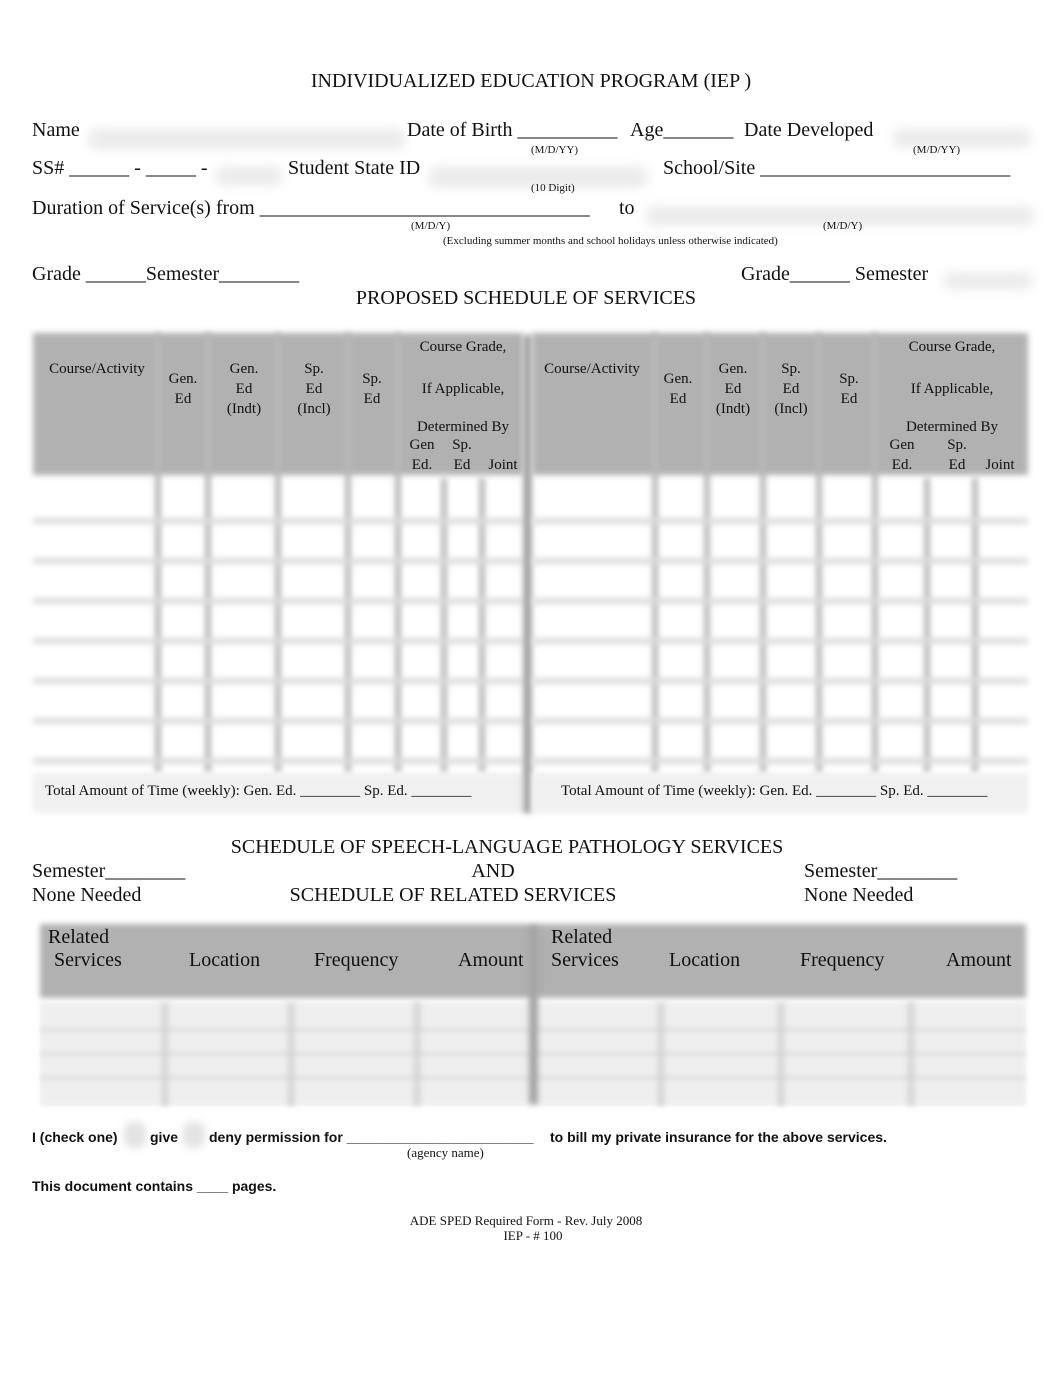 Image resolution: width=1062 pixels, height=1377 pixels. What do you see at coordinates (937, 150) in the screenshot?
I see `date-developed-hint: (M/D/YY)` at bounding box center [937, 150].